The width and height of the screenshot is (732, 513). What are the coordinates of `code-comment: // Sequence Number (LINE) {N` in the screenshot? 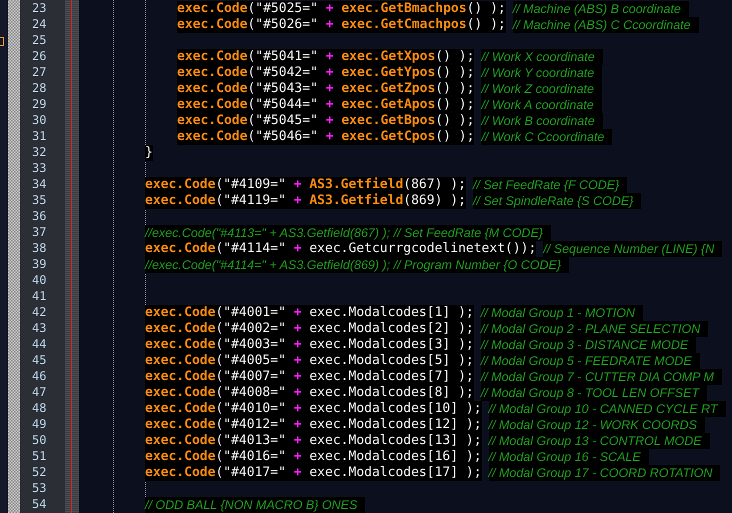 It's located at (632, 249).